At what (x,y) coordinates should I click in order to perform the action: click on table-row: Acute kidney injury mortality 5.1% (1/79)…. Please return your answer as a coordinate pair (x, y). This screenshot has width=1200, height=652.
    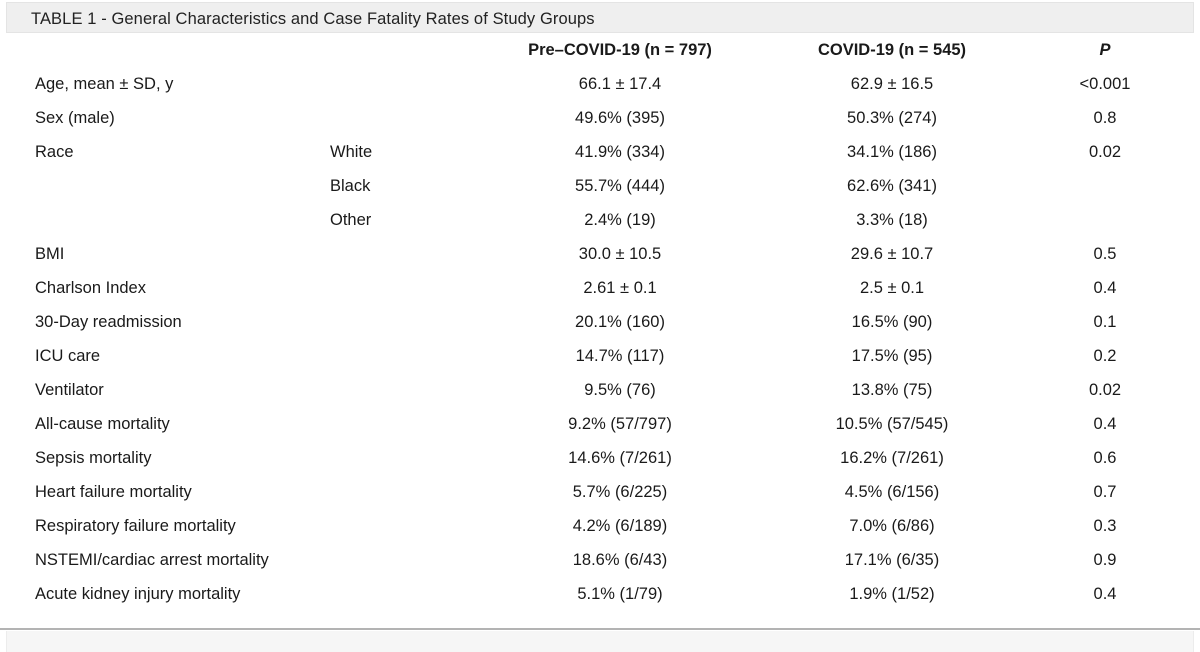
    Looking at the image, I should click on (600, 594).